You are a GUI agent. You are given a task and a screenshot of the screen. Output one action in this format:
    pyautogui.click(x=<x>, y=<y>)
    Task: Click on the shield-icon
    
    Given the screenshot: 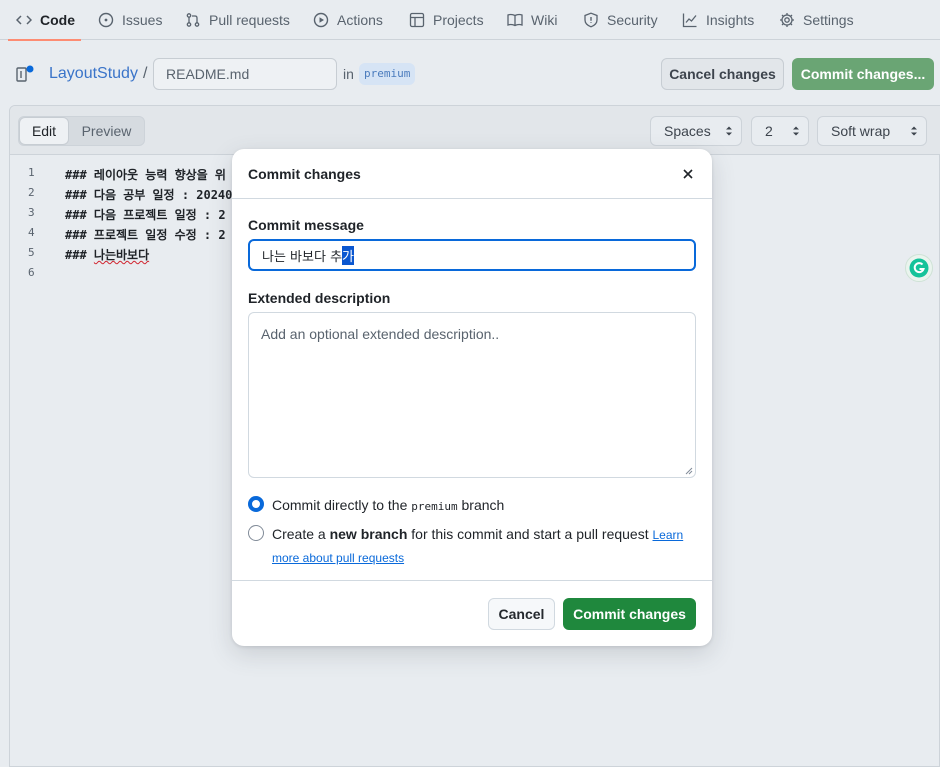 What is the action you would take?
    pyautogui.click(x=591, y=20)
    